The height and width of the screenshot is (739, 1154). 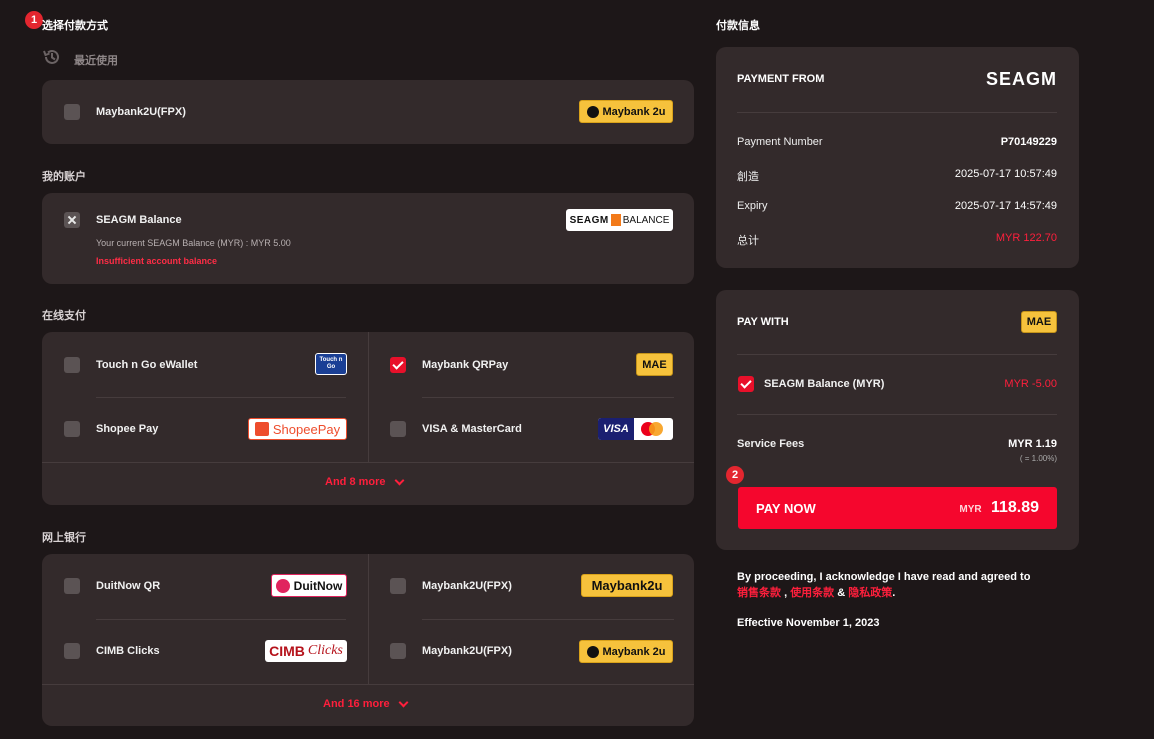 I want to click on maybank-logo: Maybank 2u, so click(x=626, y=111).